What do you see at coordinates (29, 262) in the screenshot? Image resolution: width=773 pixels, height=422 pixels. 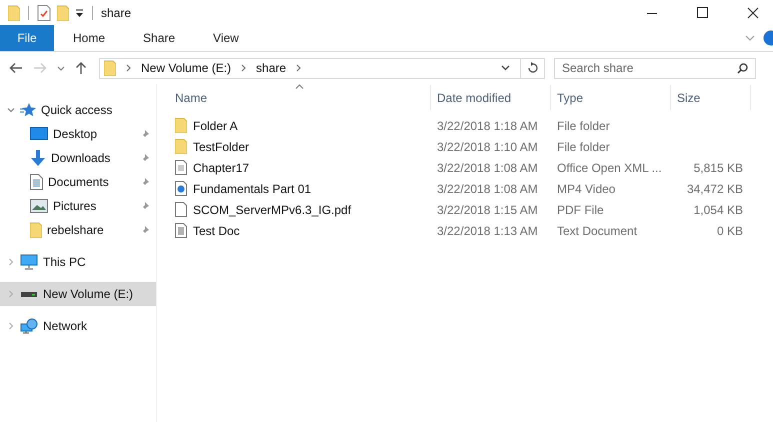 I see `computer-icon` at bounding box center [29, 262].